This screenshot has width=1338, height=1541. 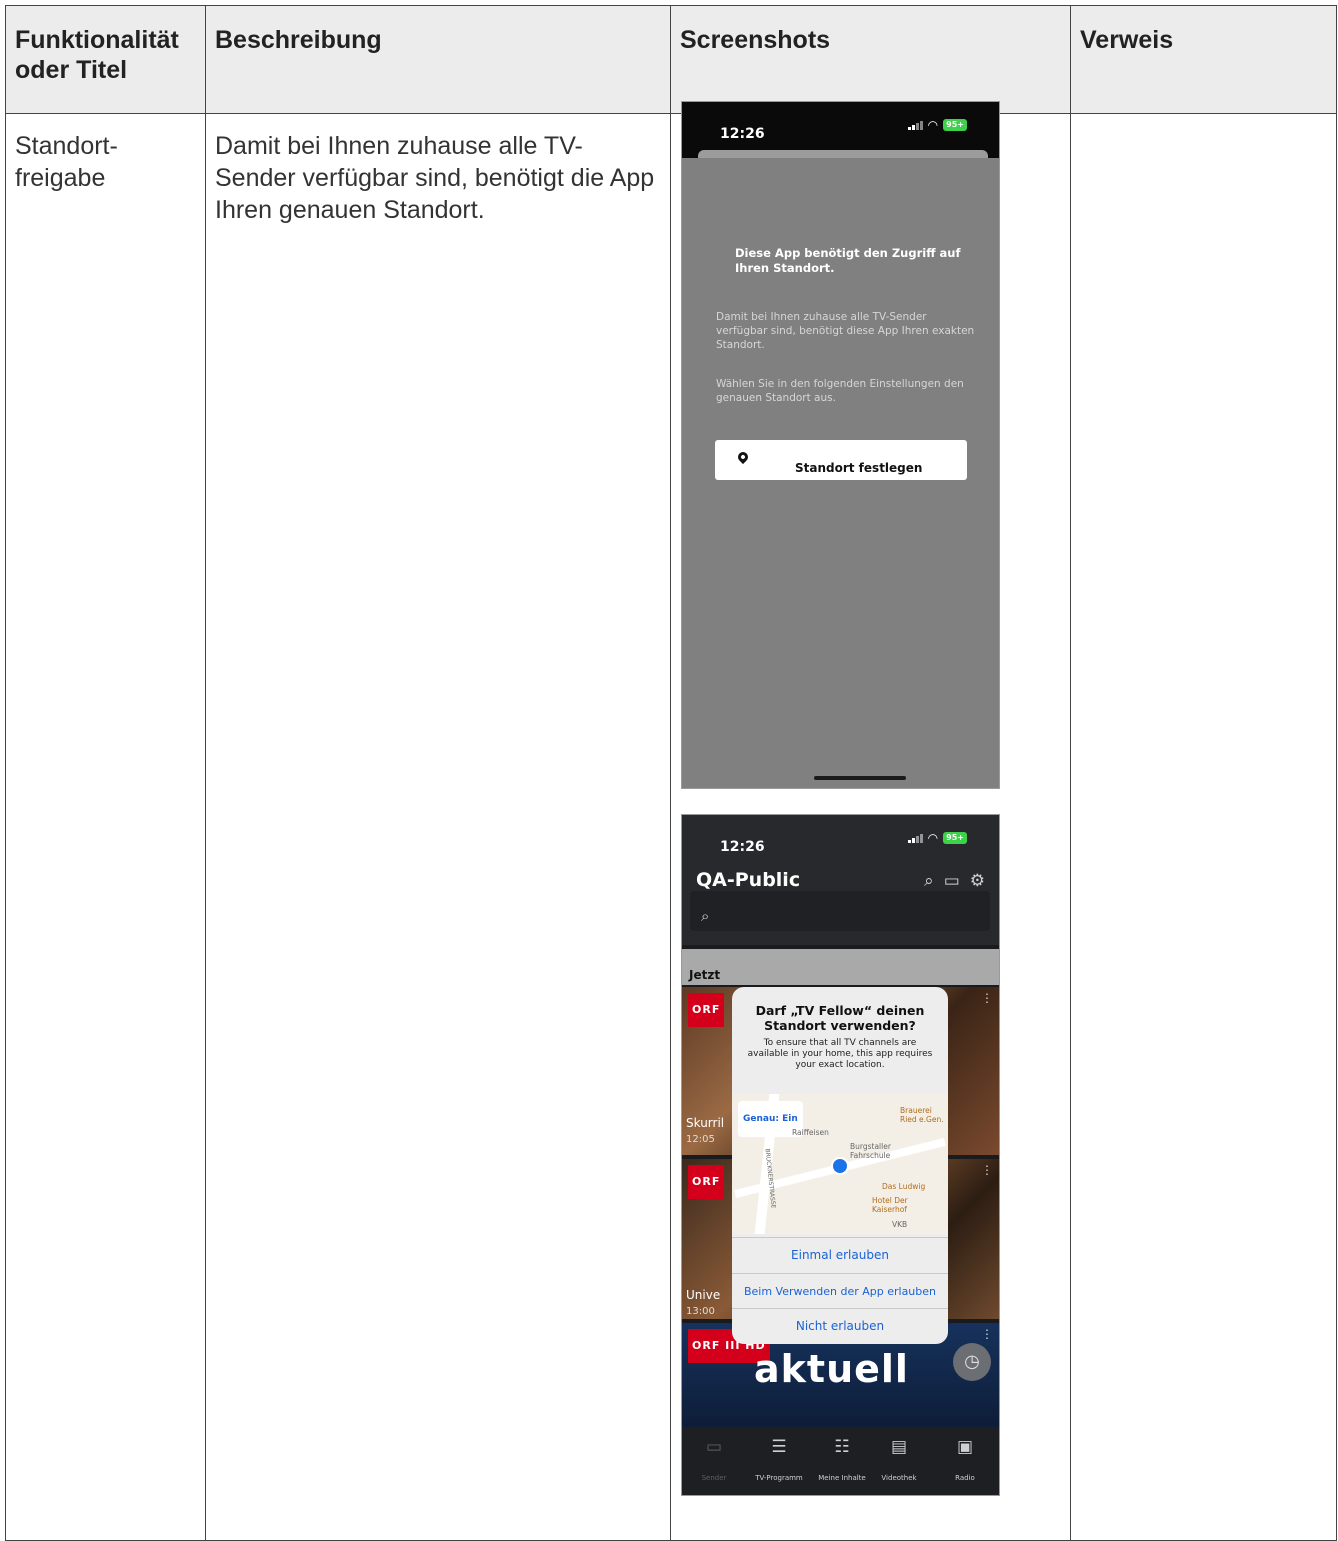 I want to click on program-banner: aktuell, so click(x=831, y=1369).